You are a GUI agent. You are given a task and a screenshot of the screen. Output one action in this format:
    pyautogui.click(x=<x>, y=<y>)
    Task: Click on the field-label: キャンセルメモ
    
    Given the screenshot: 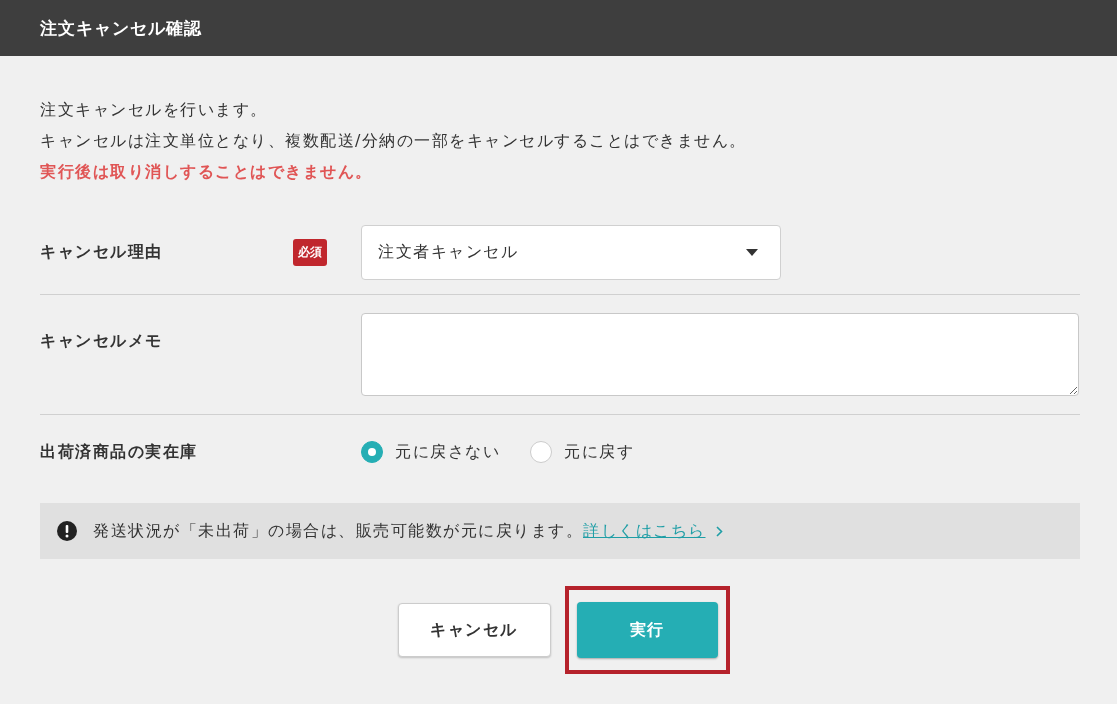 What is the action you would take?
    pyautogui.click(x=102, y=341)
    